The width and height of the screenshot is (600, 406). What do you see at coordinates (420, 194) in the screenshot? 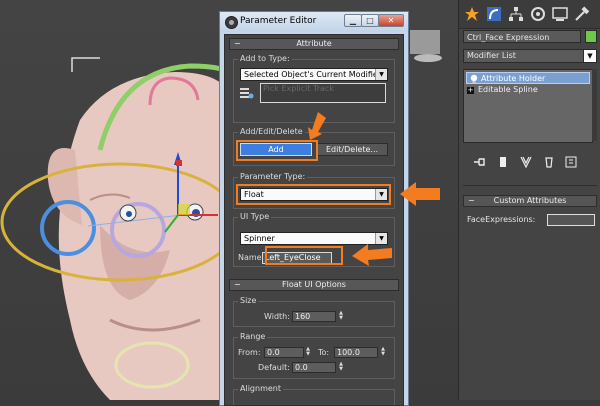
I see `arrow-to-param-type-icon` at bounding box center [420, 194].